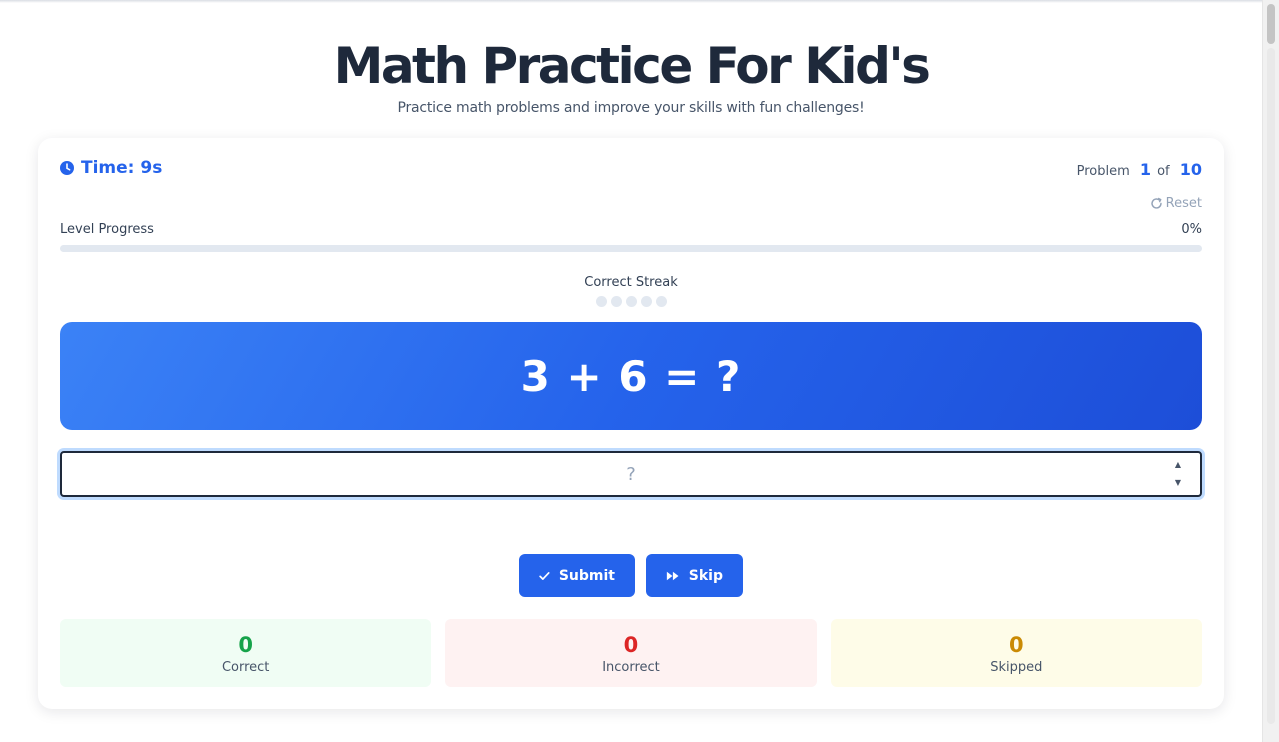  I want to click on scrollbar-thumb, so click(1271, 24).